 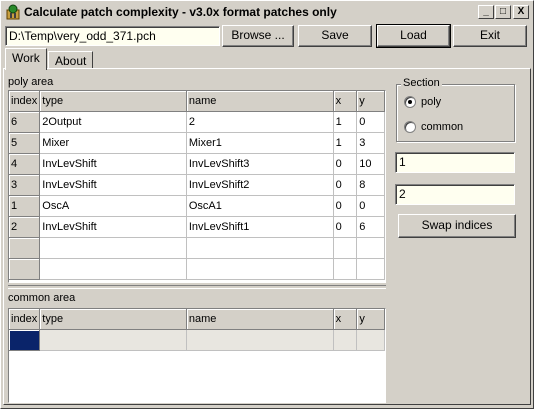 I want to click on section-groupbox, so click(x=455, y=113).